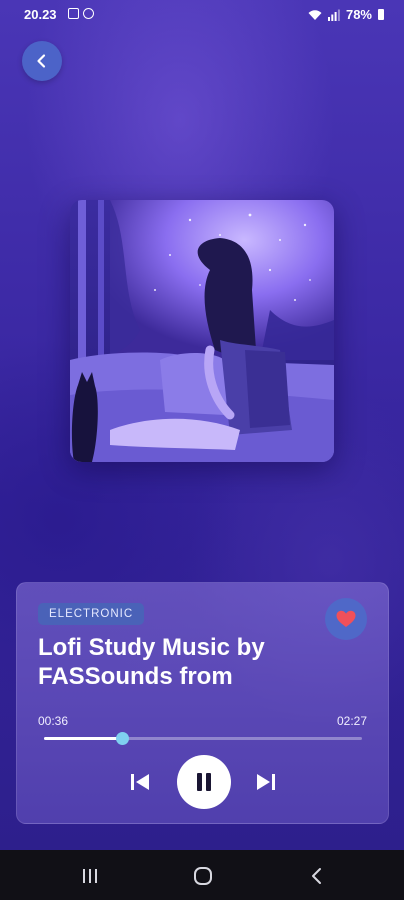 This screenshot has width=404, height=900. Describe the element at coordinates (381, 14) in the screenshot. I see `battery-icon` at that location.